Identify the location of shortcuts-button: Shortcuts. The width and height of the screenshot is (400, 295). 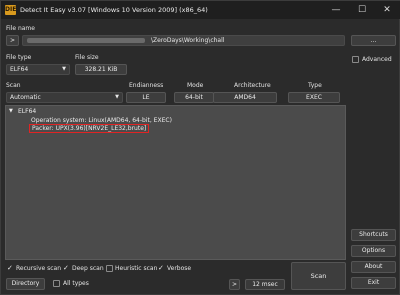
(373, 235).